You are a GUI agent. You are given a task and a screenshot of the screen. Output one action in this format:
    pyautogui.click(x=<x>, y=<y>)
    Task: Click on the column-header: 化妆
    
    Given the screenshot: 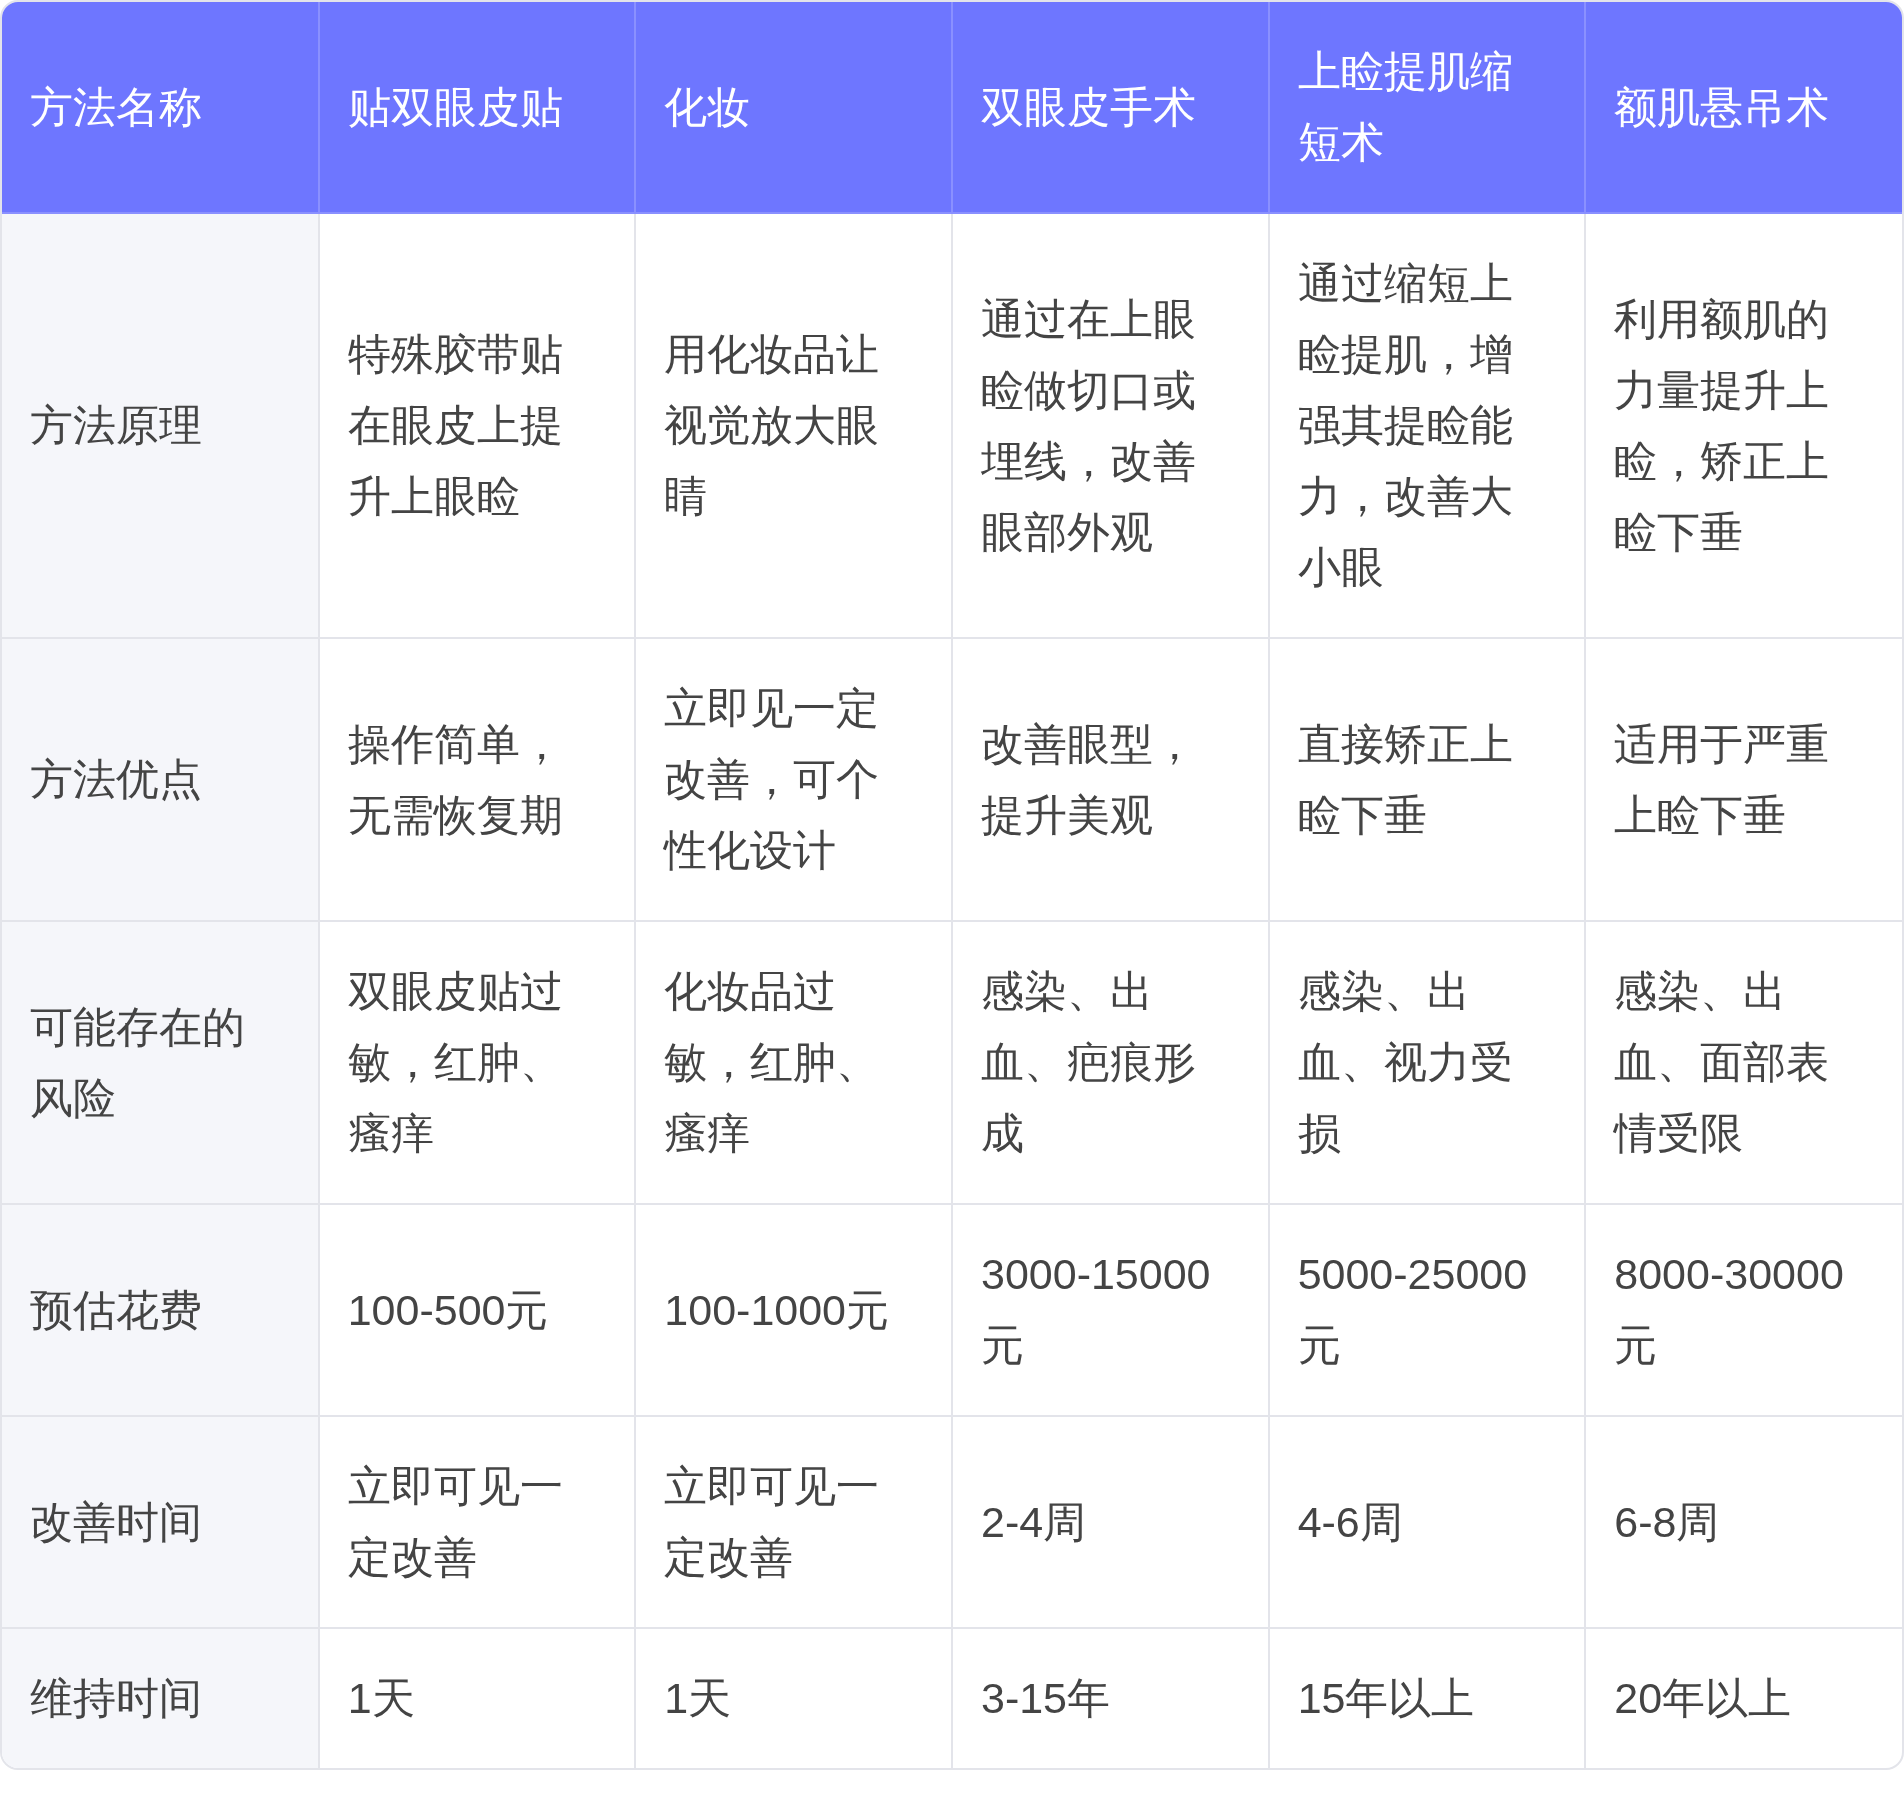 What is the action you would take?
    pyautogui.click(x=793, y=107)
    